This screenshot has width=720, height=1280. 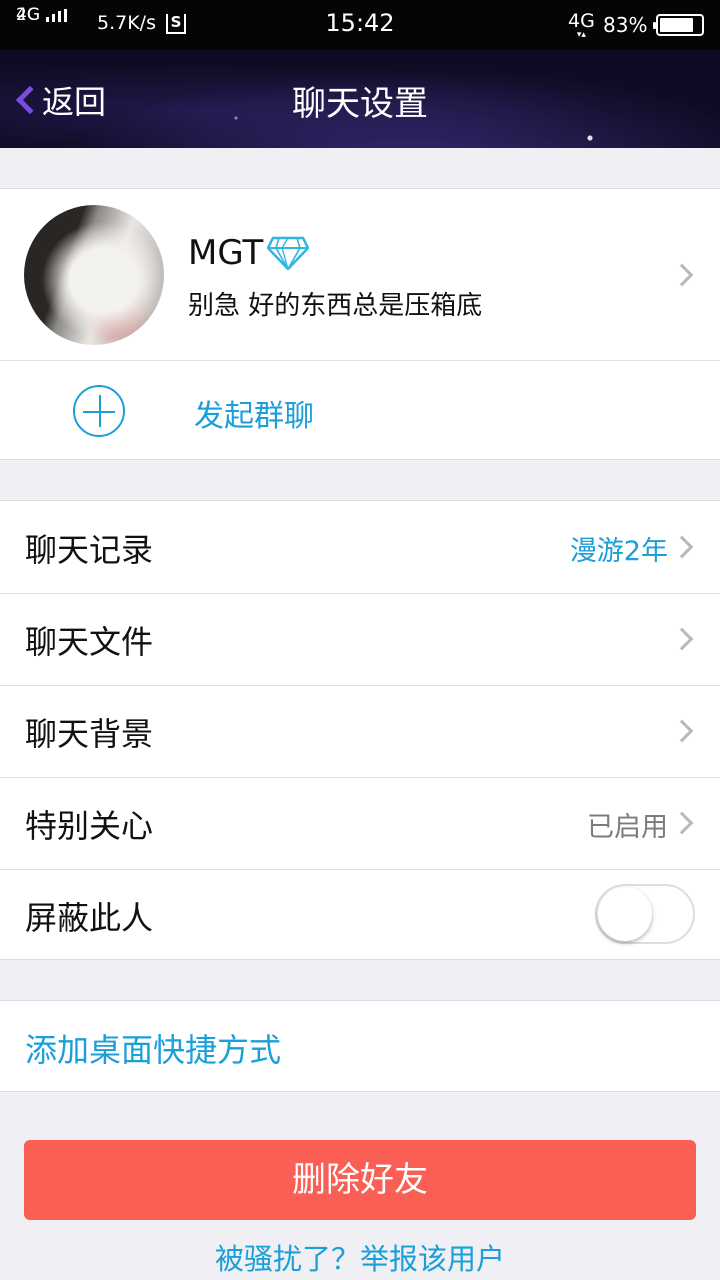 What do you see at coordinates (288, 253) in the screenshot?
I see `diamond-icon` at bounding box center [288, 253].